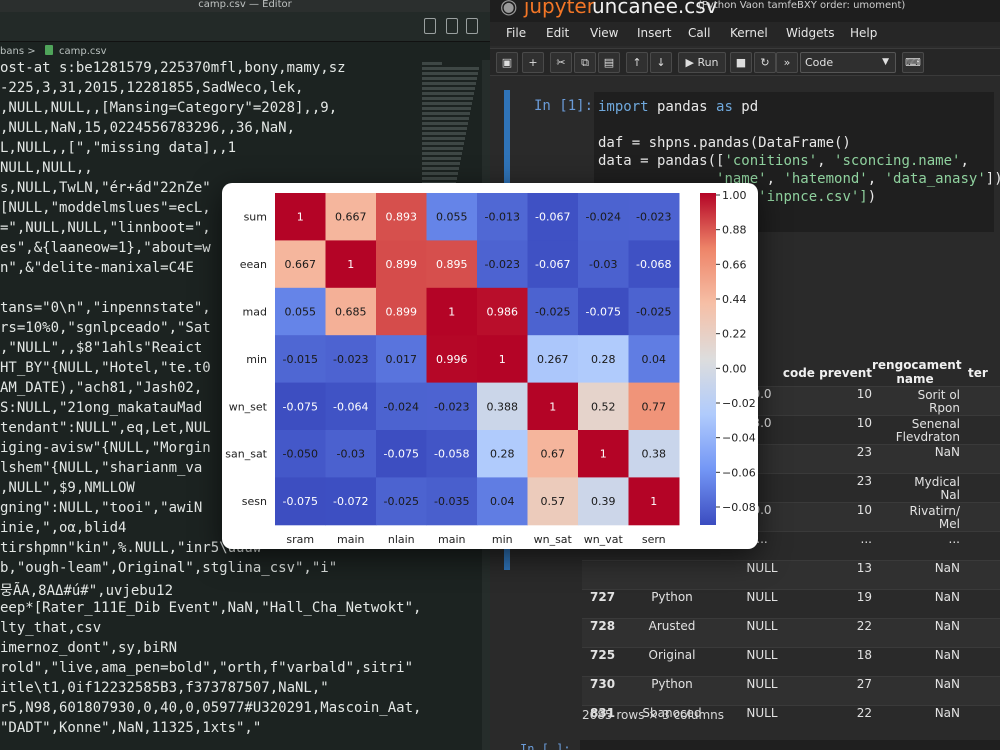 This screenshot has width=1000, height=750. I want to click on colorbar-tick-label: 0.00, so click(734, 368).